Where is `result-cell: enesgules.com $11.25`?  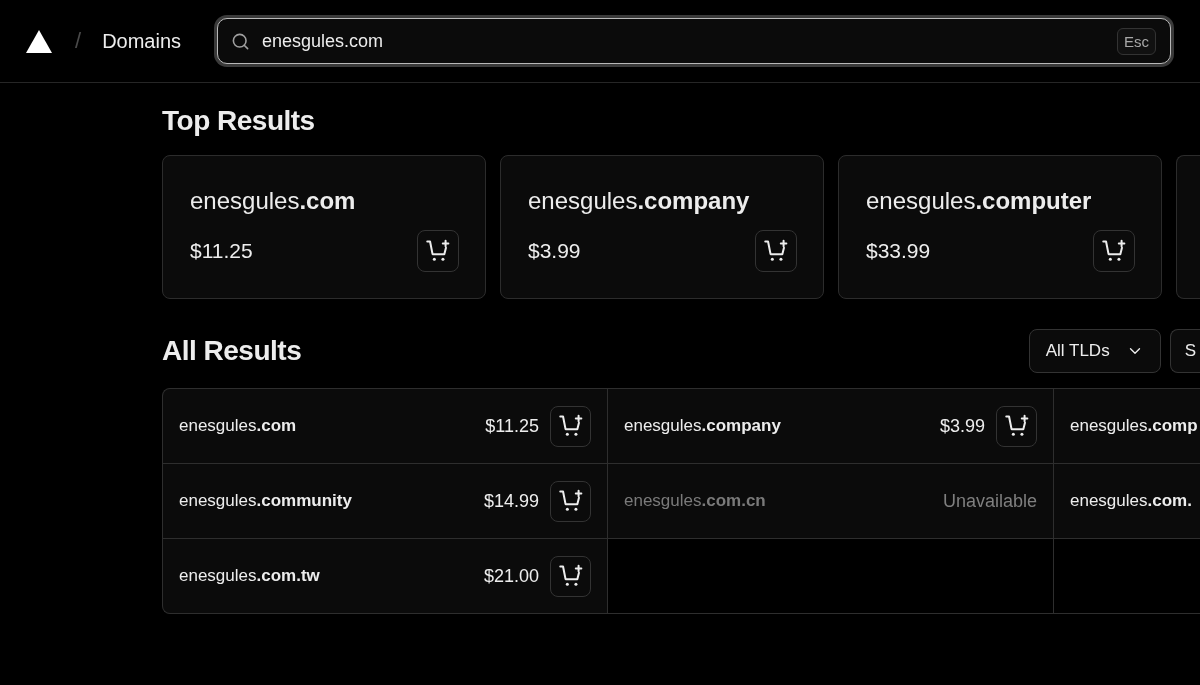 result-cell: enesgules.com $11.25 is located at coordinates (385, 426).